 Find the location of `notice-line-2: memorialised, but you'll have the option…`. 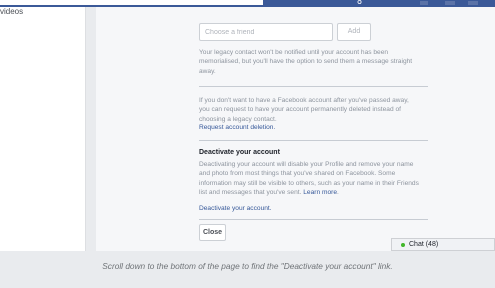

notice-line-2: memorialised, but you'll have the option… is located at coordinates (306, 62).